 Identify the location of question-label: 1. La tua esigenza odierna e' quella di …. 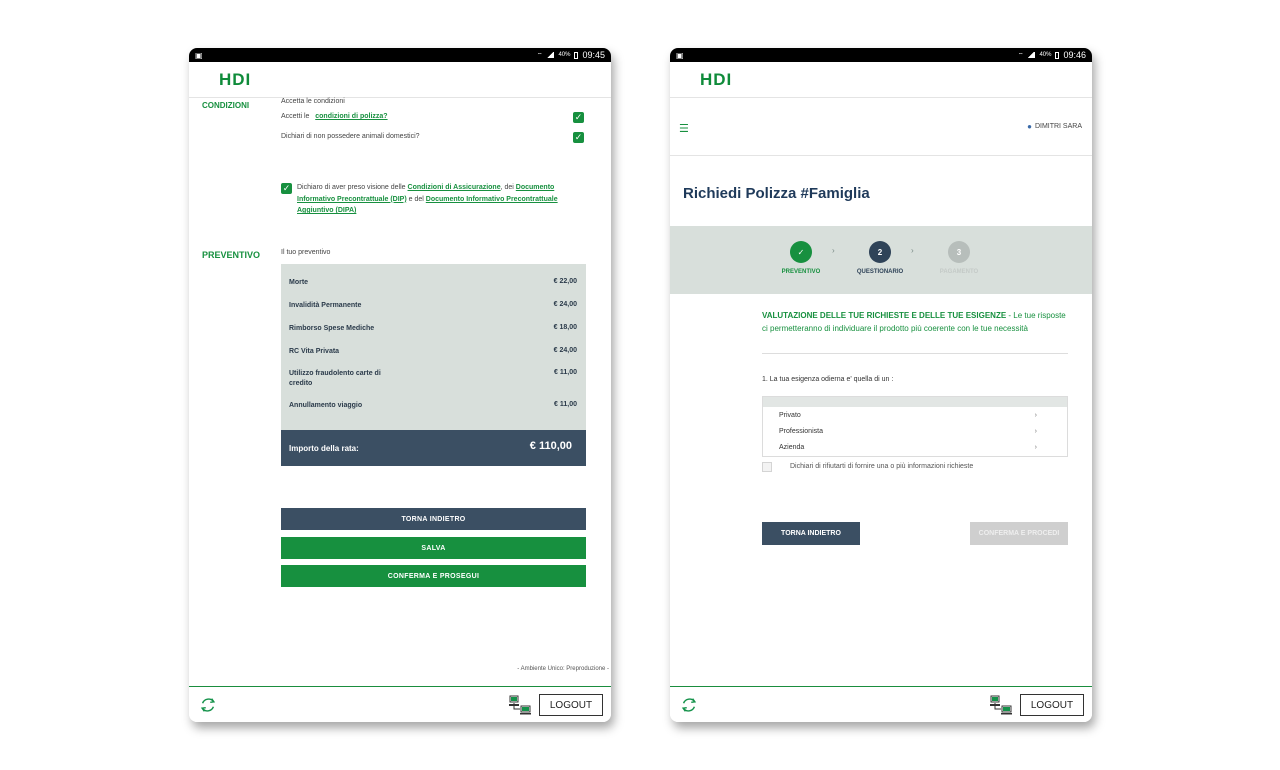
(828, 379).